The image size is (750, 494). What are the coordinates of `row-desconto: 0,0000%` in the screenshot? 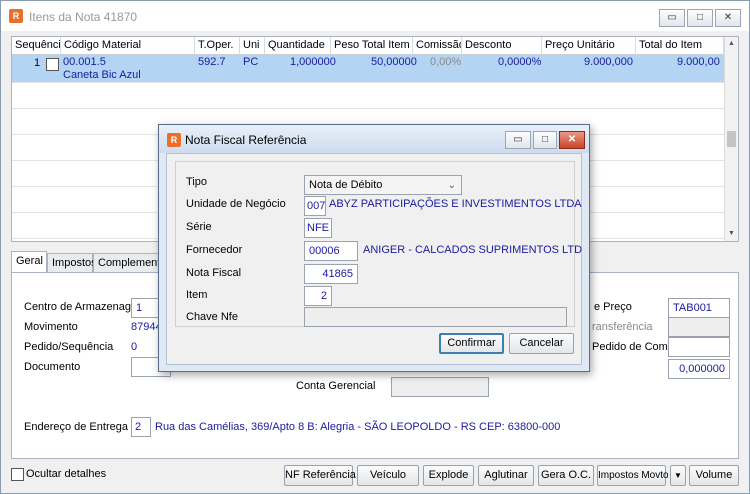 It's located at (520, 62).